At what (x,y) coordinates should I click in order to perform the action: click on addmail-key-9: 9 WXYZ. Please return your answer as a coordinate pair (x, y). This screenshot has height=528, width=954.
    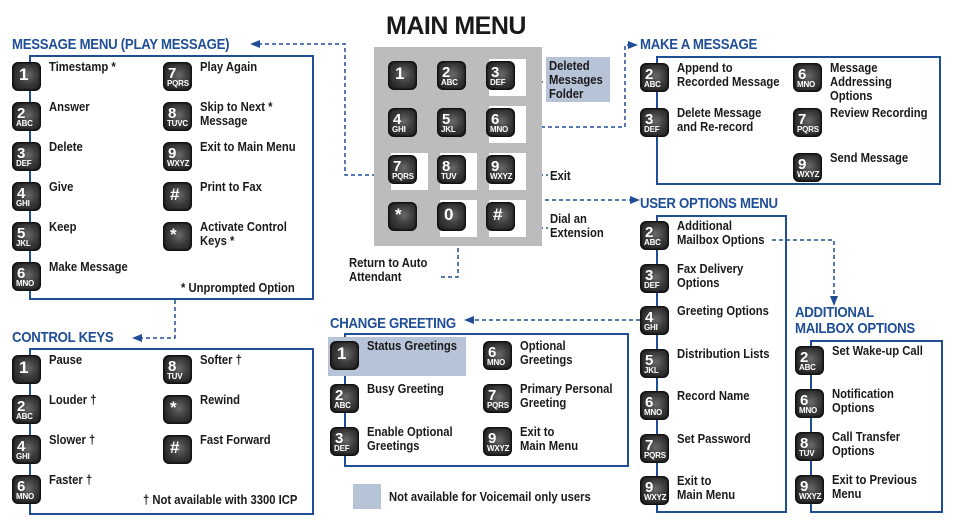
    Looking at the image, I should click on (809, 489).